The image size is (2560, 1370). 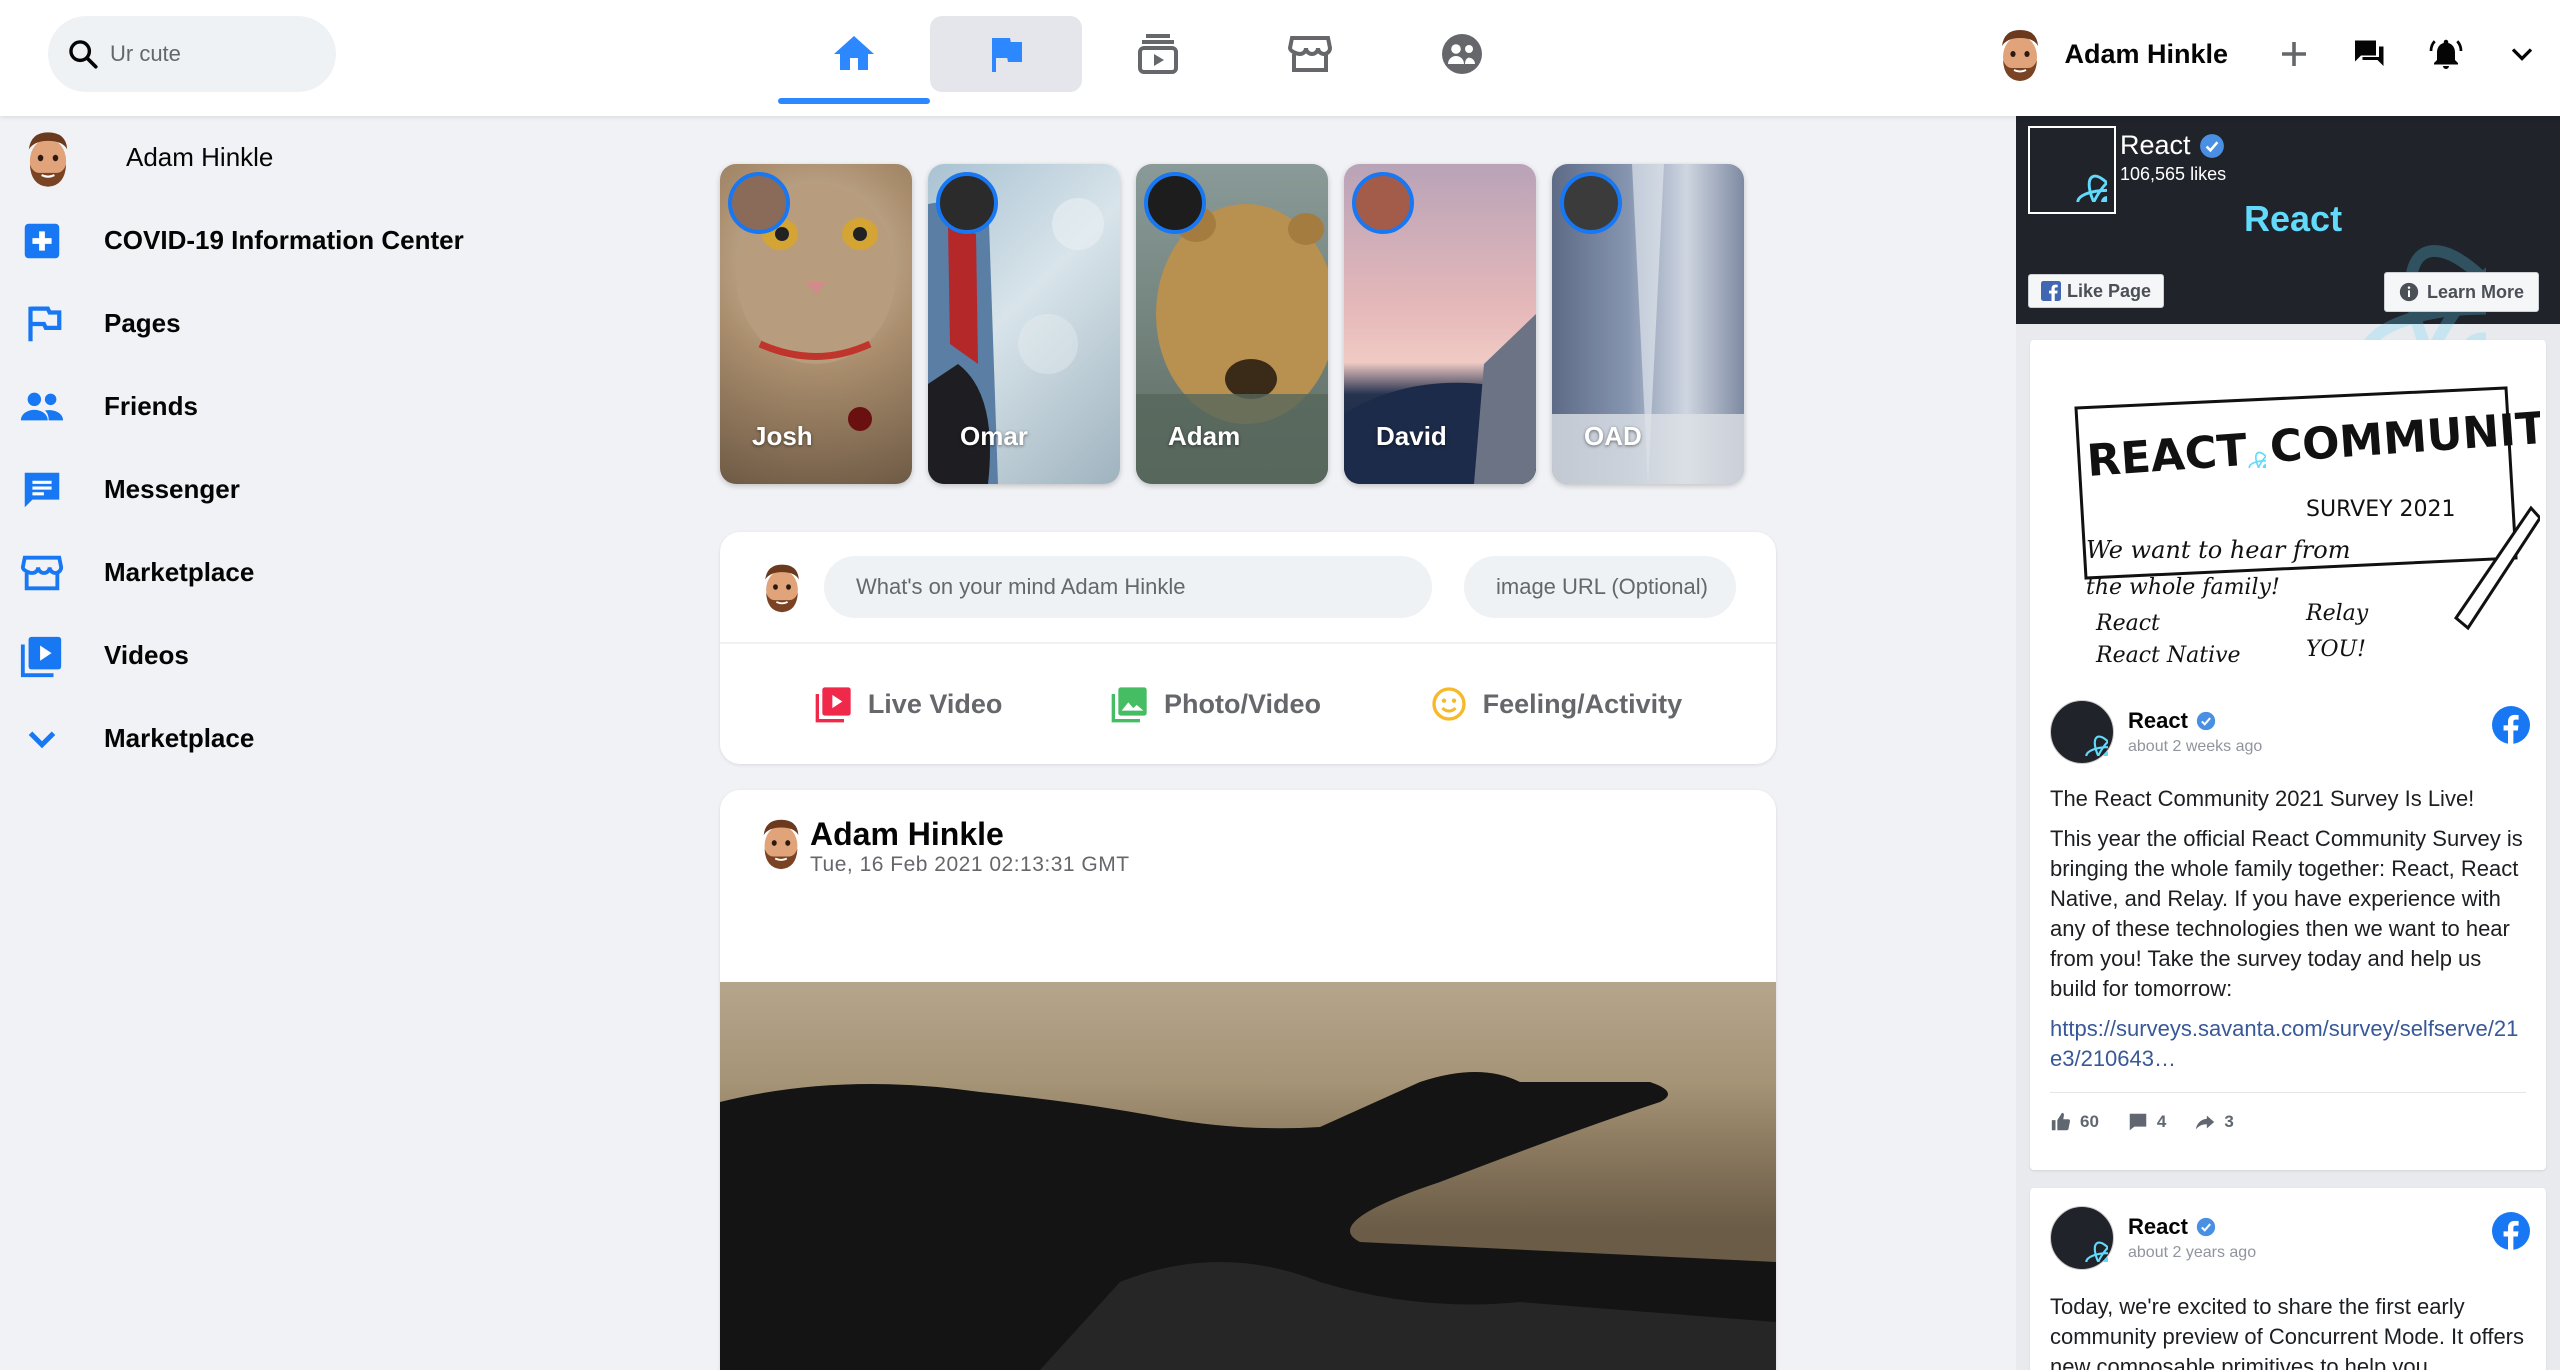 I want to click on comment-count: 4, so click(x=2146, y=1122).